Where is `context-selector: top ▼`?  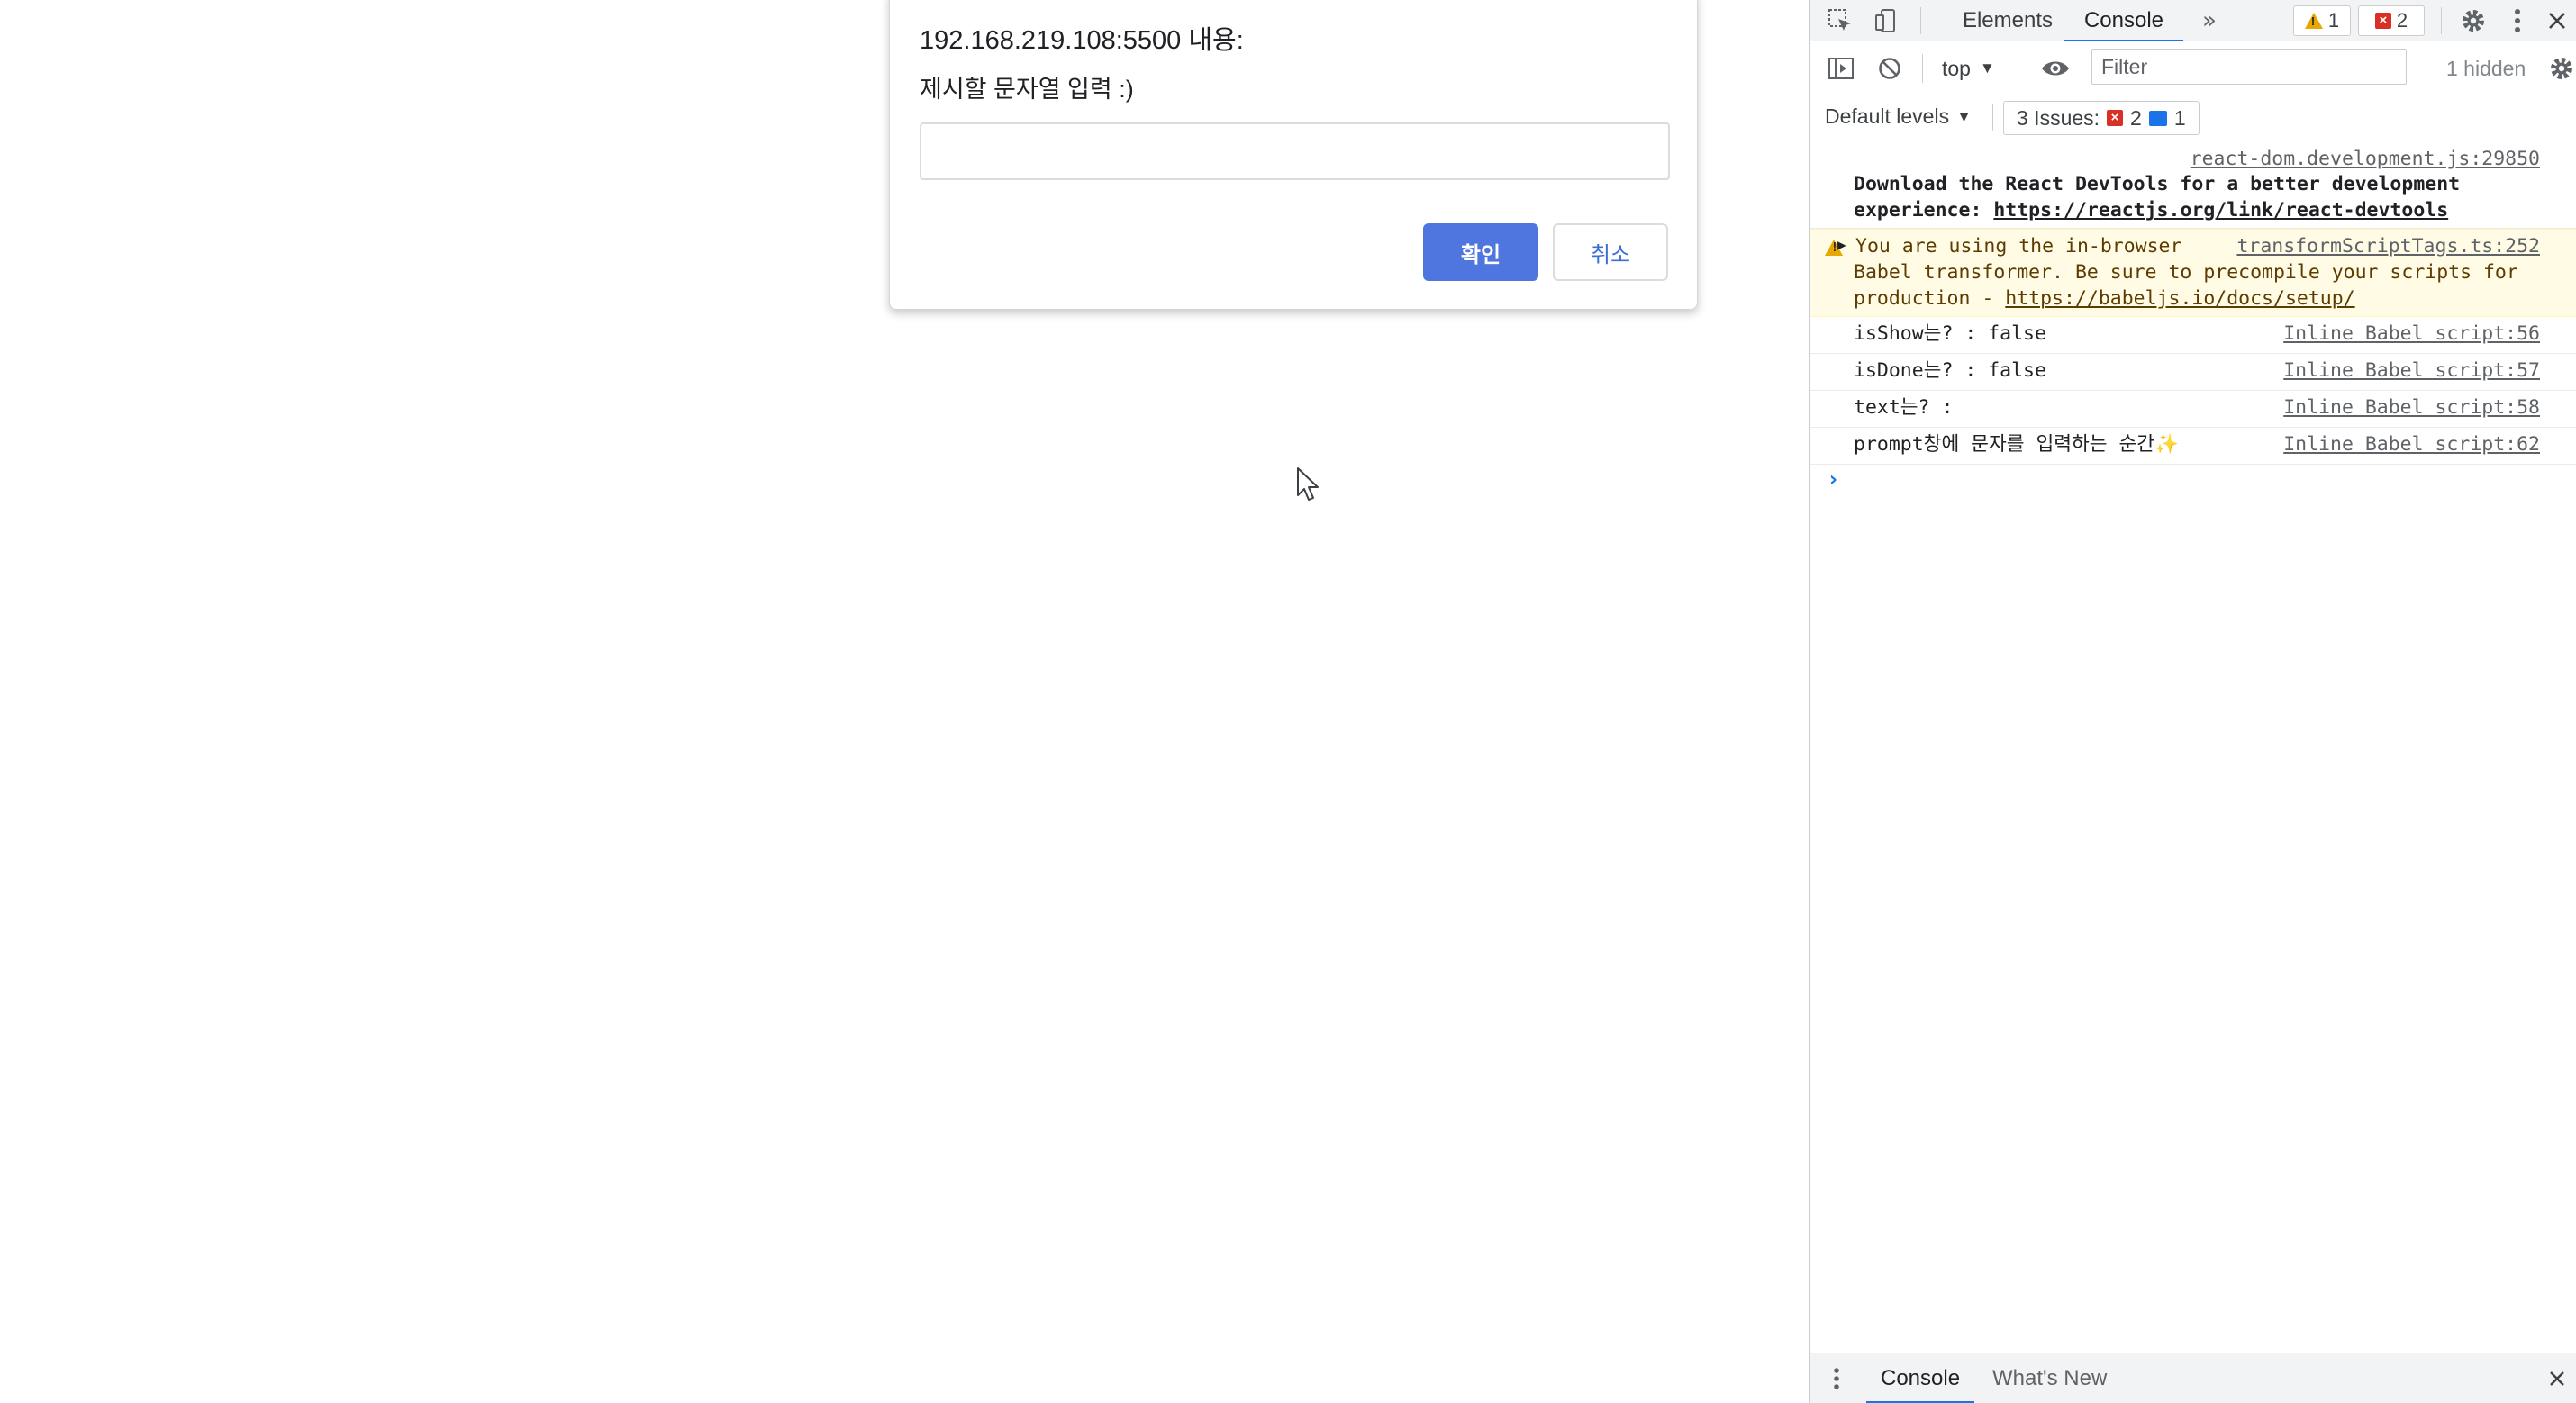 context-selector: top ▼ is located at coordinates (1968, 68).